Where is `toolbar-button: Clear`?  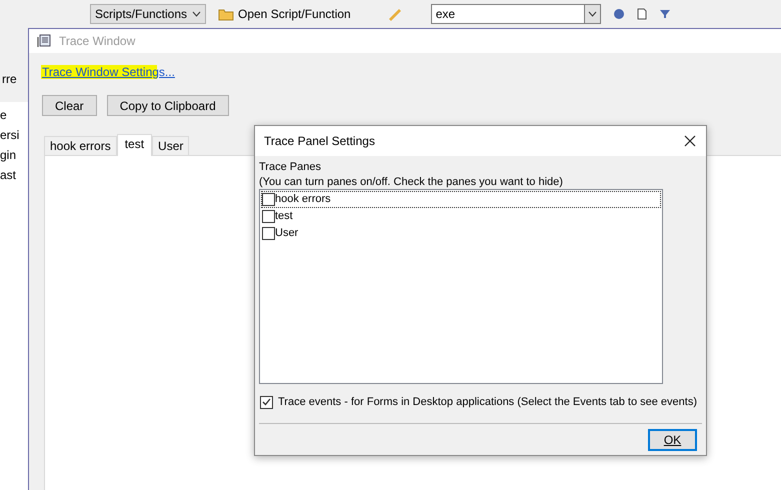
toolbar-button: Clear is located at coordinates (69, 105).